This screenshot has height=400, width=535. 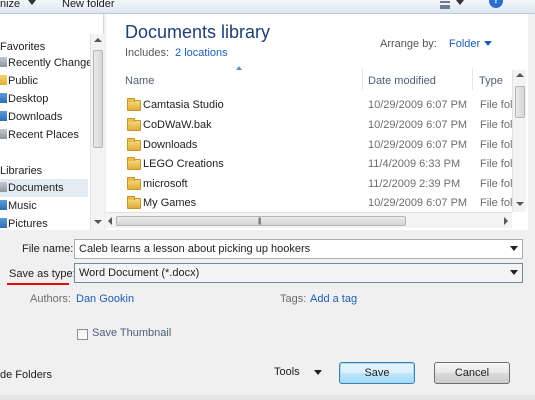 I want to click on nav-item-music: Music, so click(x=18, y=206).